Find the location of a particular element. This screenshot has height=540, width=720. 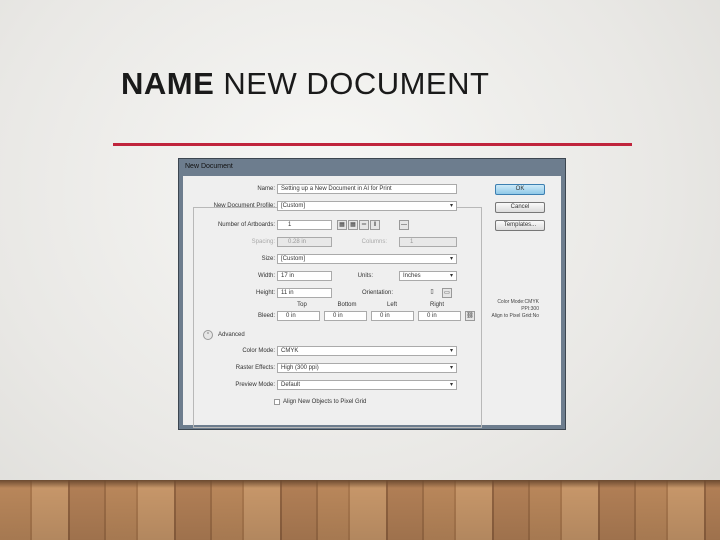

height-input: 11 in is located at coordinates (304, 293).